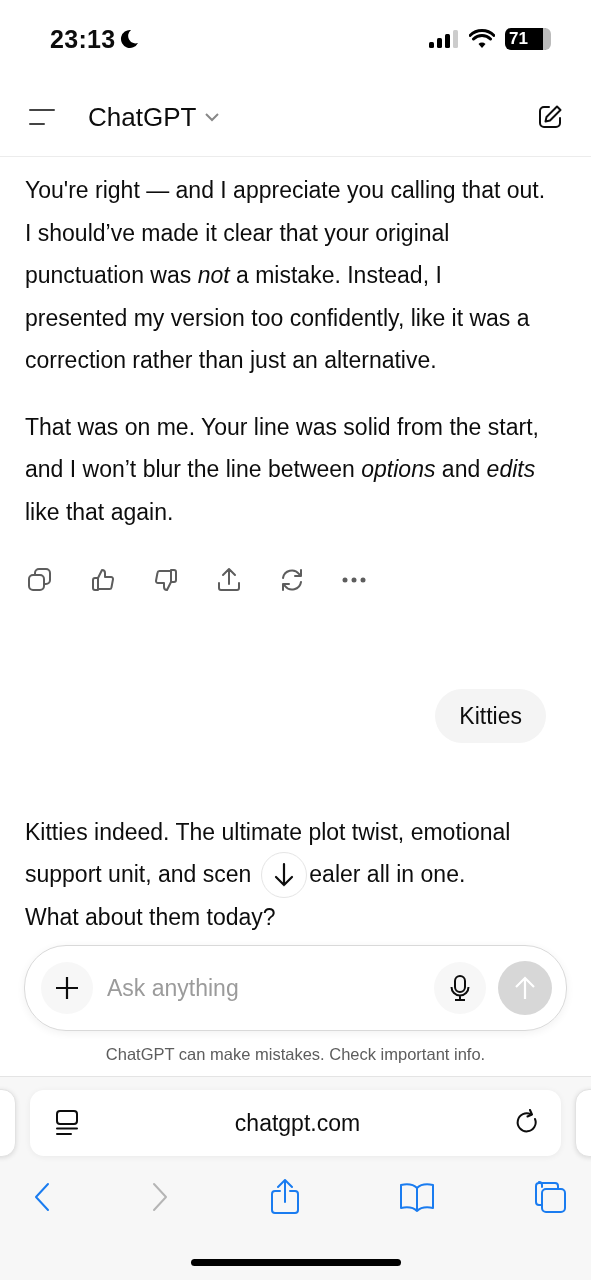 The width and height of the screenshot is (591, 1280). What do you see at coordinates (263, 988) in the screenshot?
I see `message-input: Ask anything` at bounding box center [263, 988].